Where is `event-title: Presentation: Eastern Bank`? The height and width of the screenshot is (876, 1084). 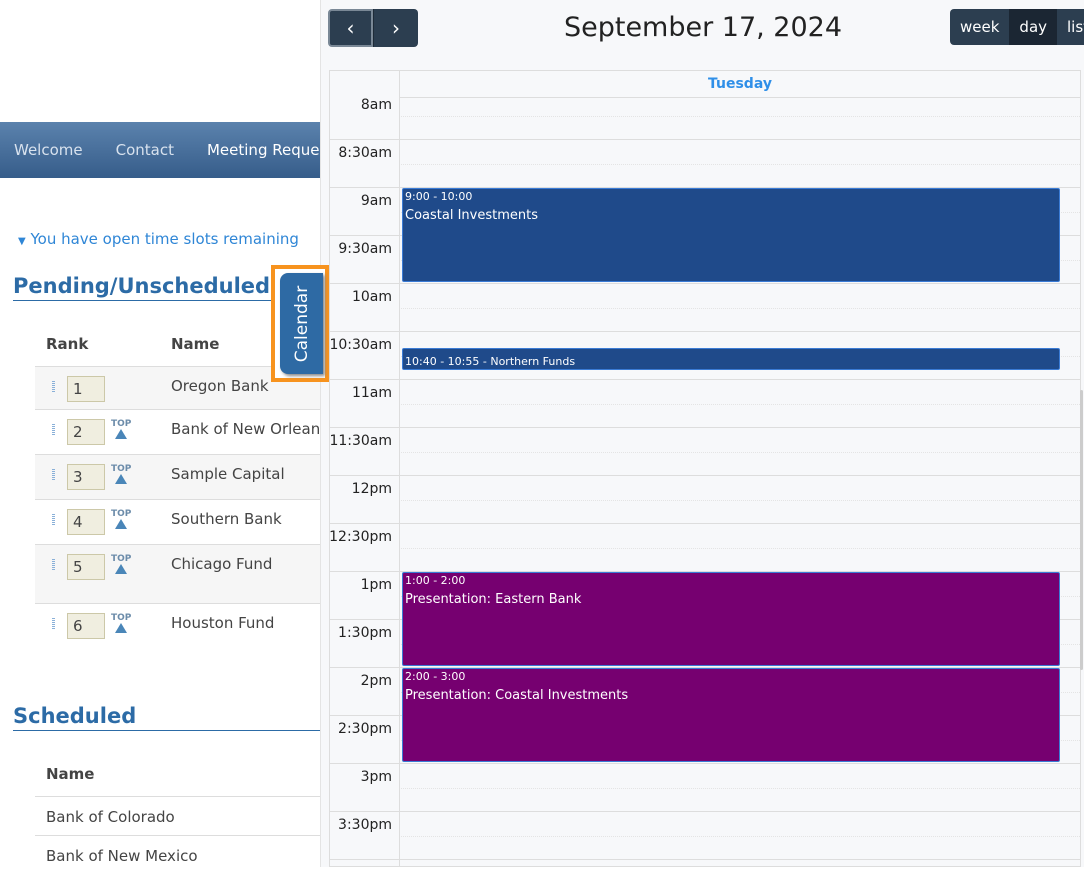 event-title: Presentation: Eastern Bank is located at coordinates (493, 599).